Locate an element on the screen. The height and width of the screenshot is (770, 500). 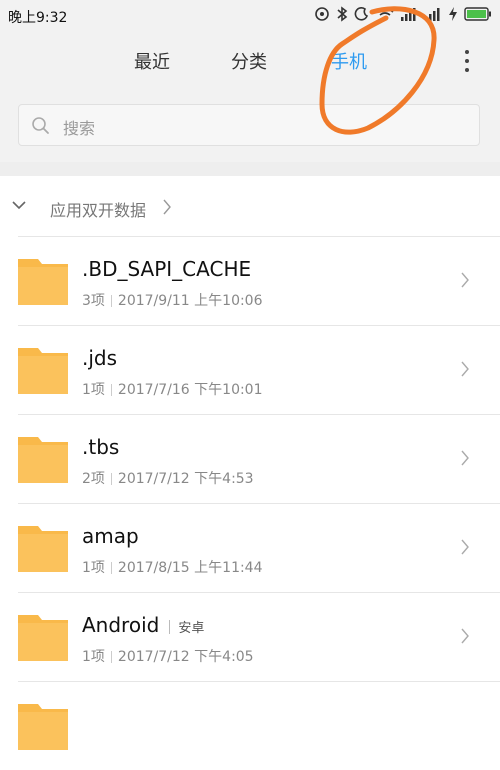
list-item: Android 安卓 1项 2017/7/12 下午4:05 is located at coordinates (259, 636).